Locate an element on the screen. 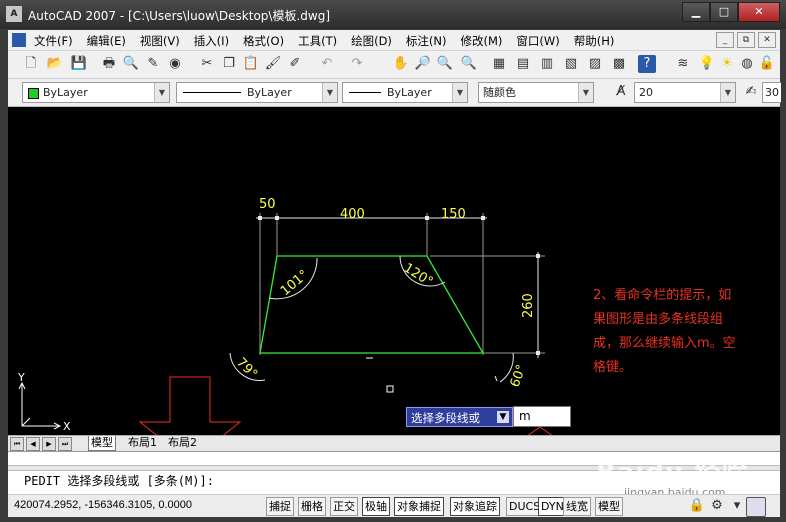  next-tab-icon: ▶ is located at coordinates (49, 444).